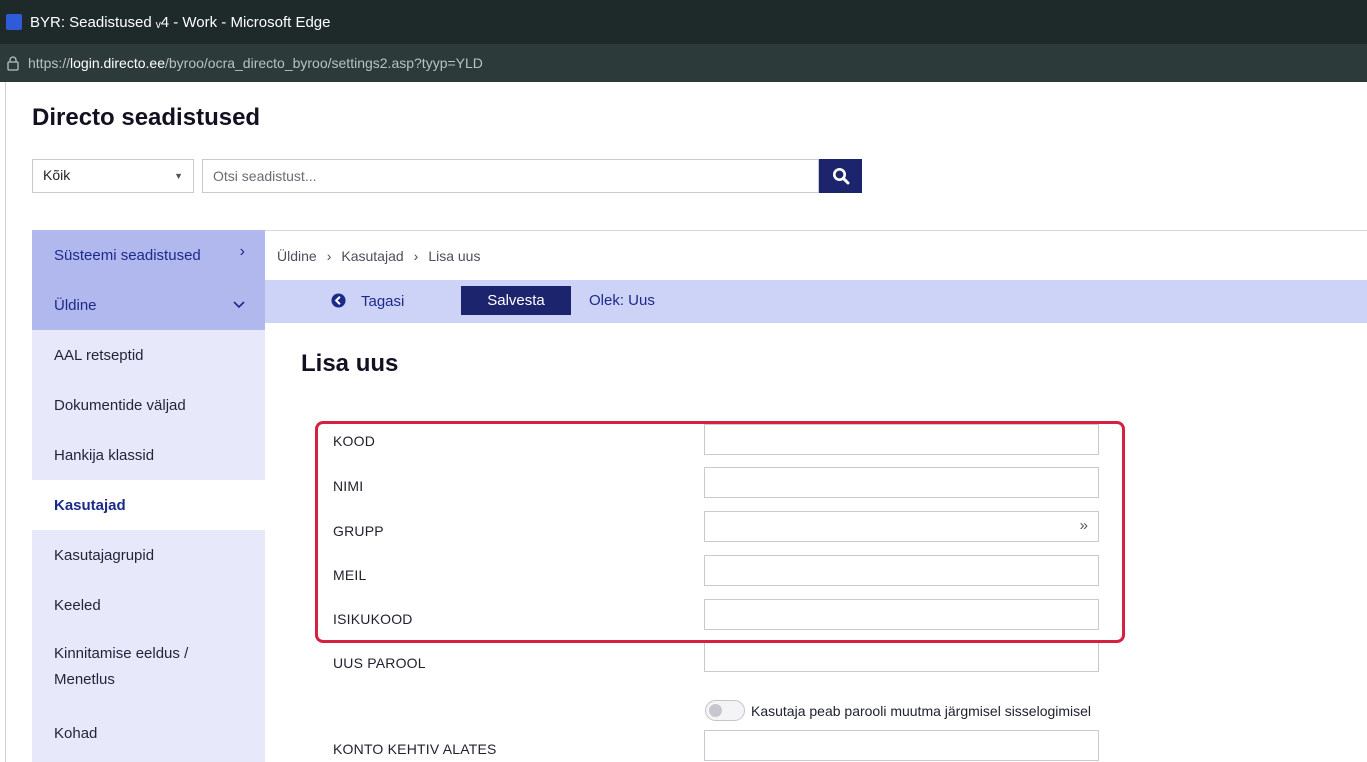  I want to click on search-button, so click(840, 176).